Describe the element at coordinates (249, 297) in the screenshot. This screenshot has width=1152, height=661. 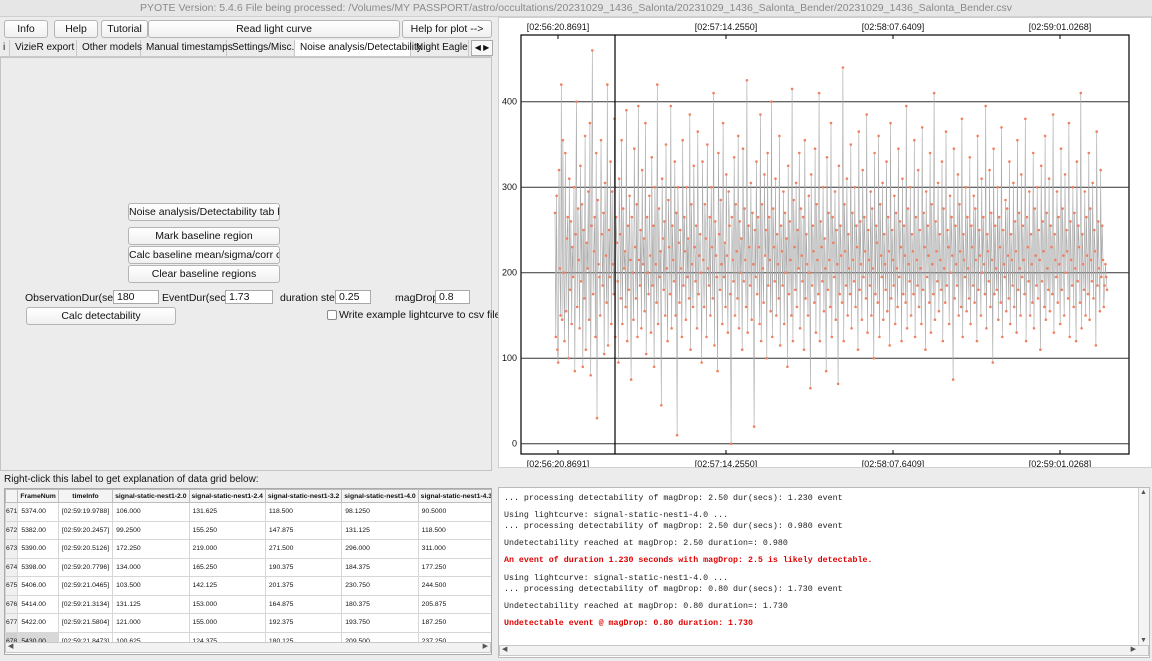
I see `event-duration-input: 1.73` at that location.